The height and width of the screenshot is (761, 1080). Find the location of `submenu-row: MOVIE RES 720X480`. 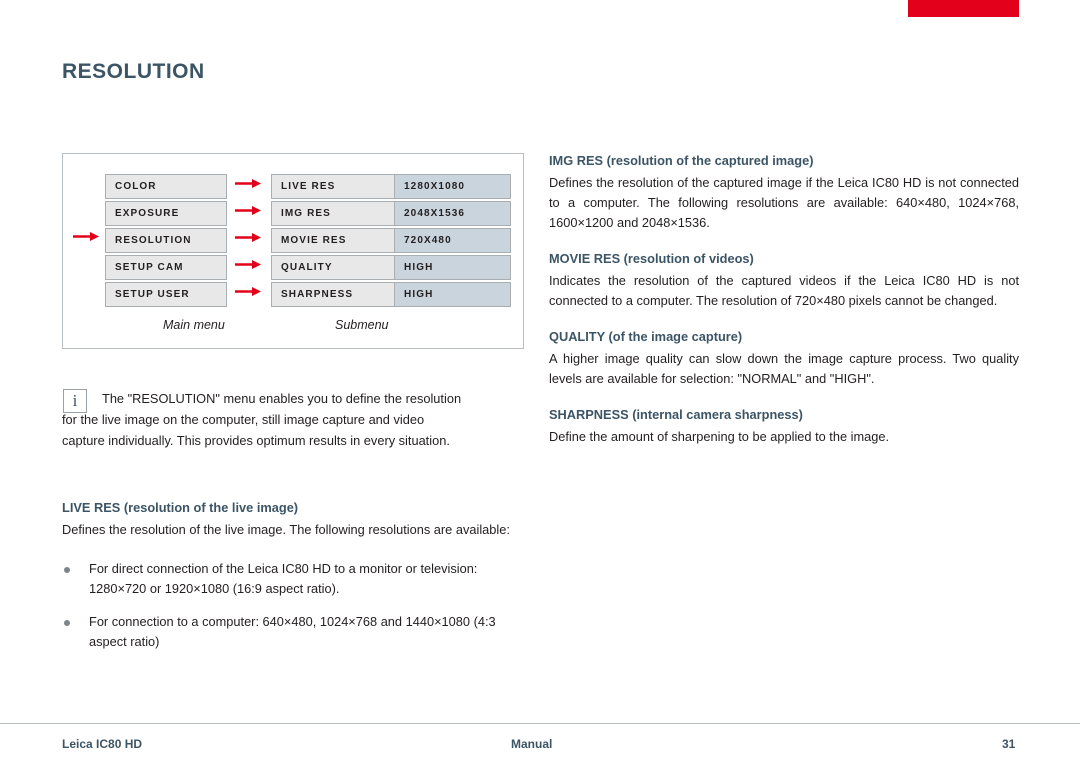

submenu-row: MOVIE RES 720X480 is located at coordinates (391, 240).